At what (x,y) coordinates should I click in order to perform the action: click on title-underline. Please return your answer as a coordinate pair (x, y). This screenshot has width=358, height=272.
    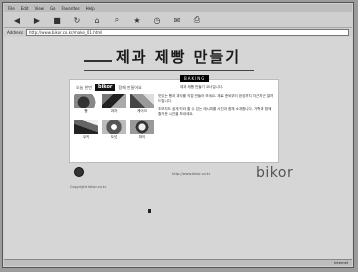
    Looking at the image, I should click on (169, 70).